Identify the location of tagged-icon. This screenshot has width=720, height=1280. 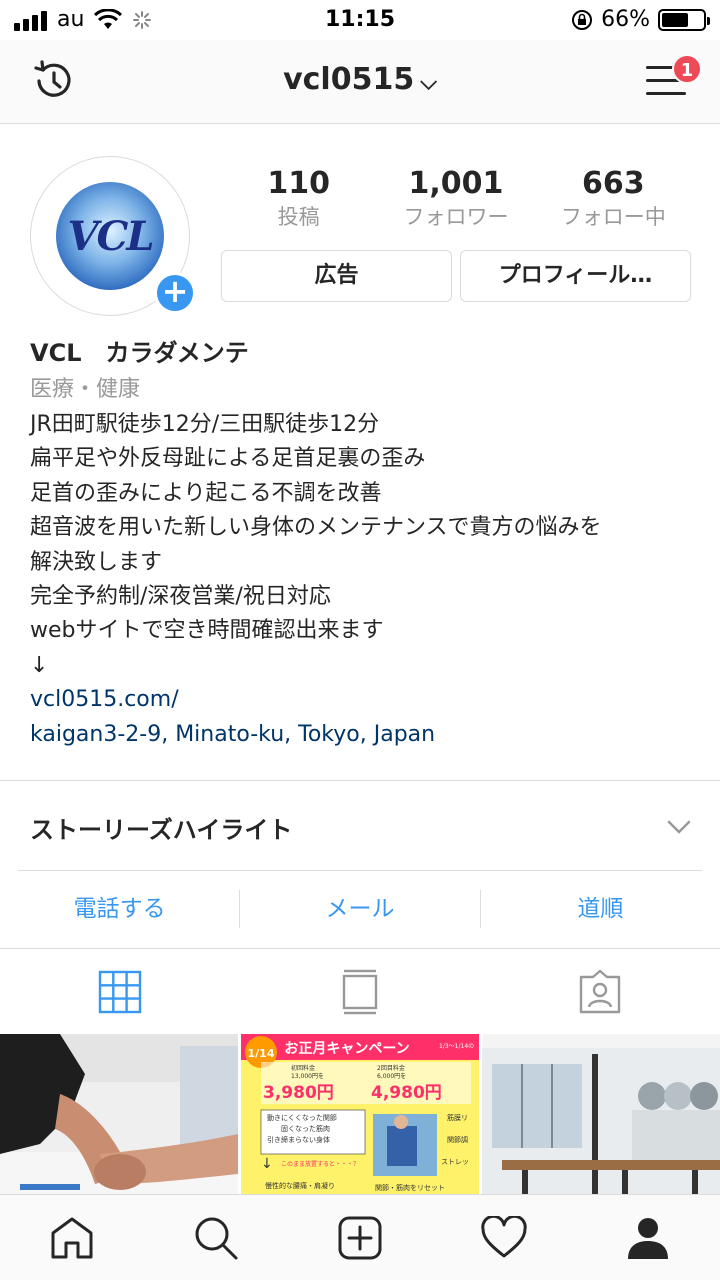
(600, 991).